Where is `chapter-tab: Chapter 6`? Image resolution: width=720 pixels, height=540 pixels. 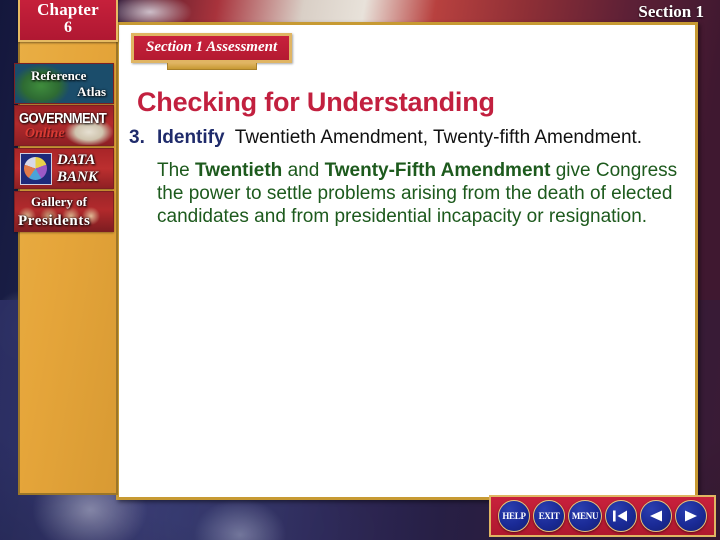 chapter-tab: Chapter 6 is located at coordinates (68, 21).